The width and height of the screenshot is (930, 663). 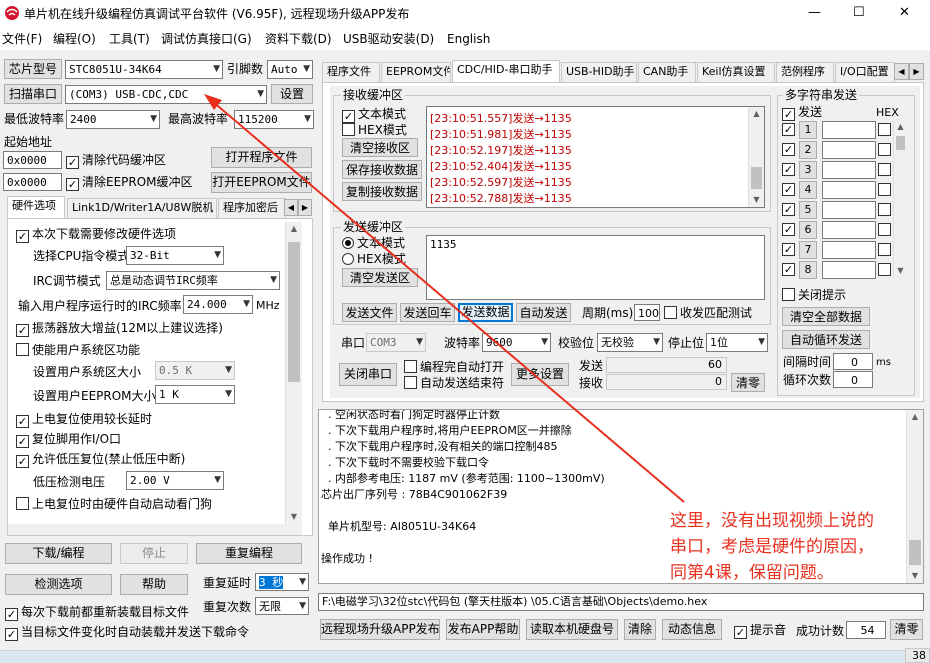 What do you see at coordinates (814, 13) in the screenshot?
I see `minimize-icon: —` at bounding box center [814, 13].